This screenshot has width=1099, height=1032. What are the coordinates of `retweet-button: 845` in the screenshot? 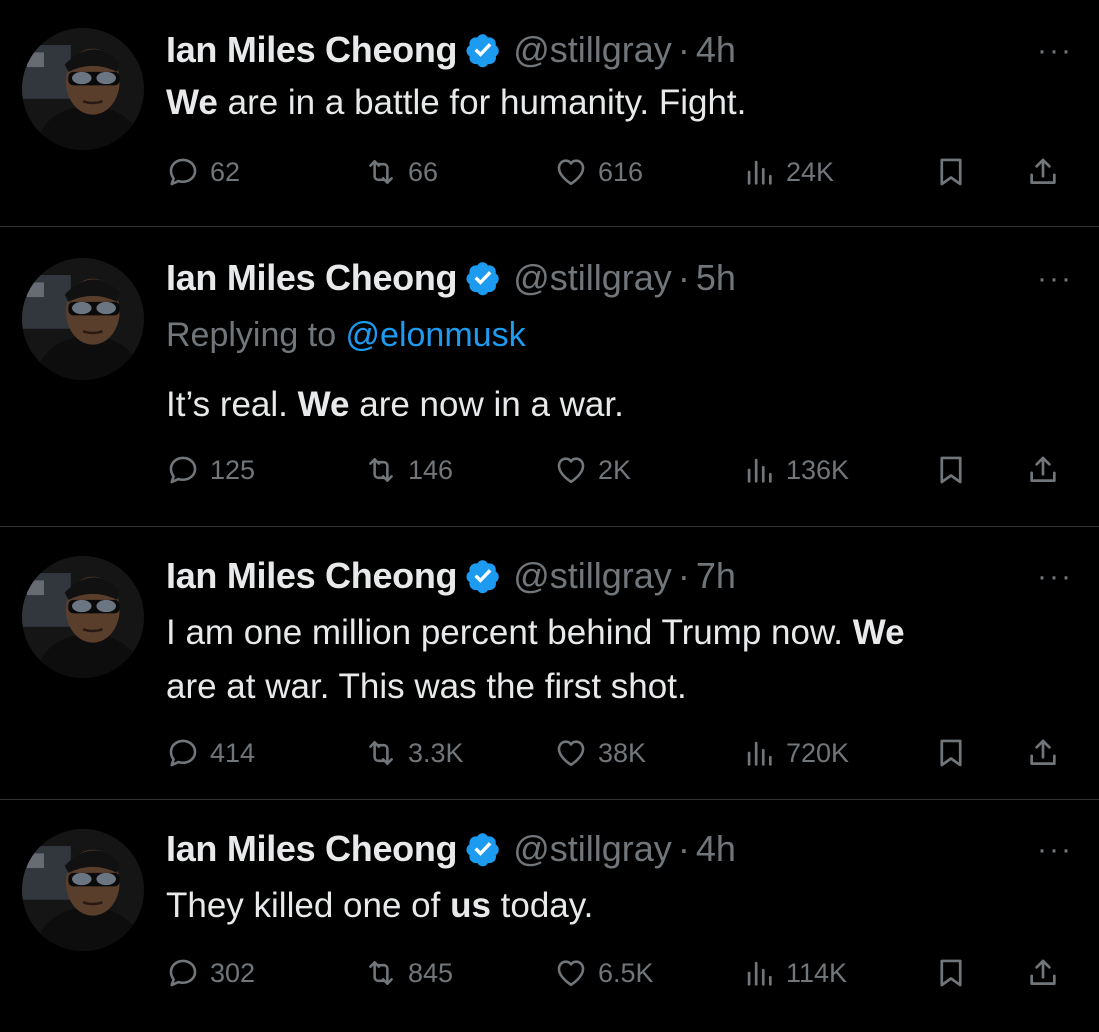 It's located at (408, 973).